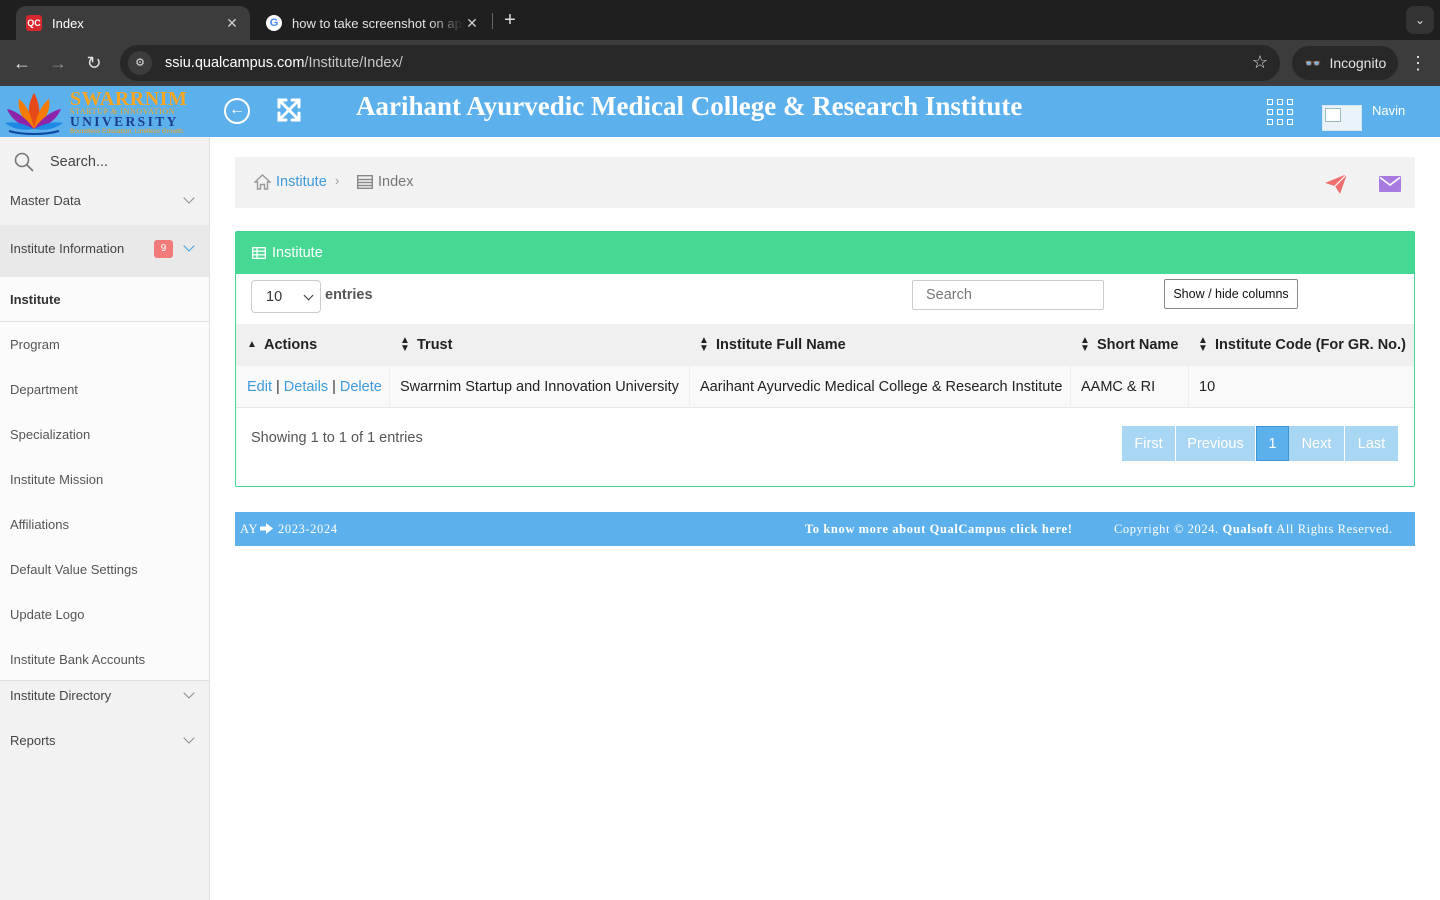 The height and width of the screenshot is (900, 1440). Describe the element at coordinates (104, 299) in the screenshot. I see `sidebar-item-institute: Institute` at that location.